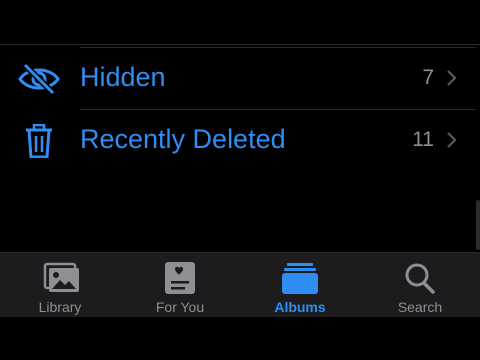 This screenshot has width=480, height=360. What do you see at coordinates (60, 307) in the screenshot?
I see `tab-label-library: Library` at bounding box center [60, 307].